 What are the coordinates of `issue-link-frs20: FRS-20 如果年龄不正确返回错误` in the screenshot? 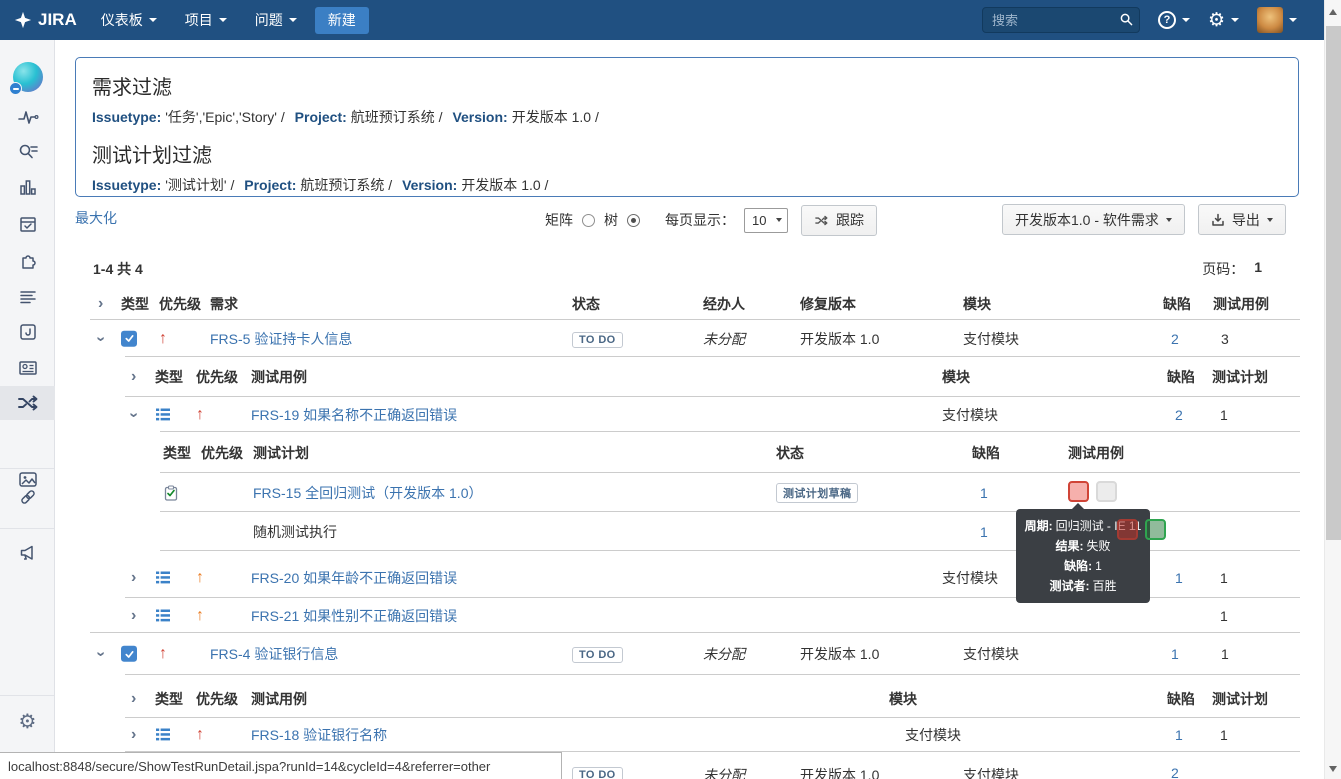 It's located at (354, 578).